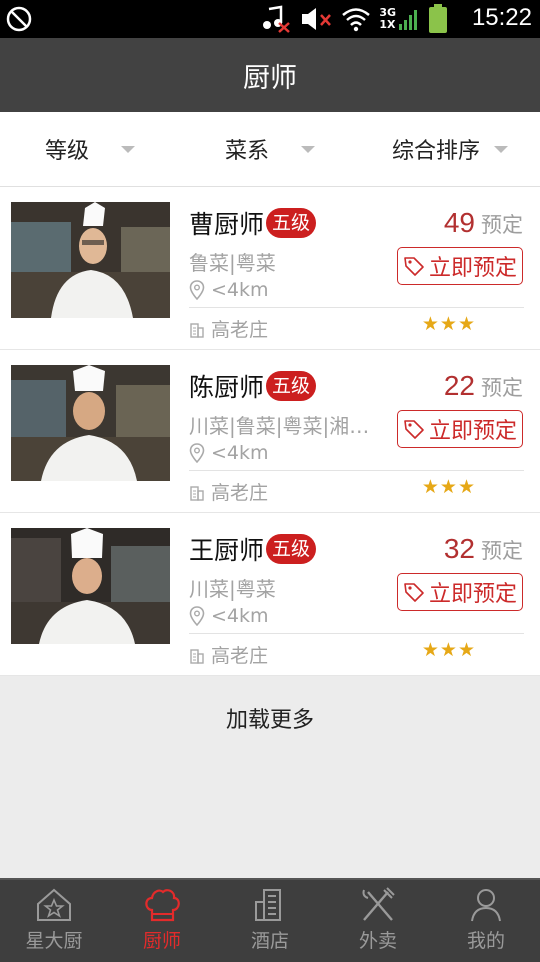 This screenshot has height=962, width=540. I want to click on chef-name: 王厨师, so click(227, 550).